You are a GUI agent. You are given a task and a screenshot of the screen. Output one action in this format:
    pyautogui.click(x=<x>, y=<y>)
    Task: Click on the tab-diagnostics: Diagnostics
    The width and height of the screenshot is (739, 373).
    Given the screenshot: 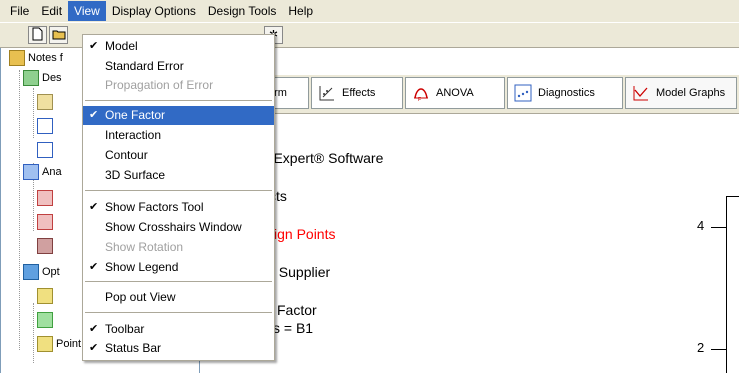 What is the action you would take?
    pyautogui.click(x=565, y=93)
    